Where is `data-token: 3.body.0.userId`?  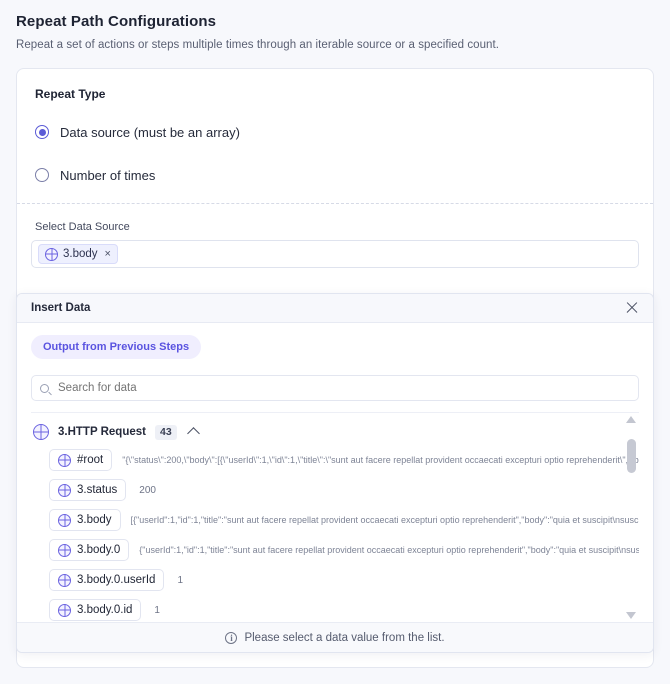
data-token: 3.body.0.userId is located at coordinates (107, 580).